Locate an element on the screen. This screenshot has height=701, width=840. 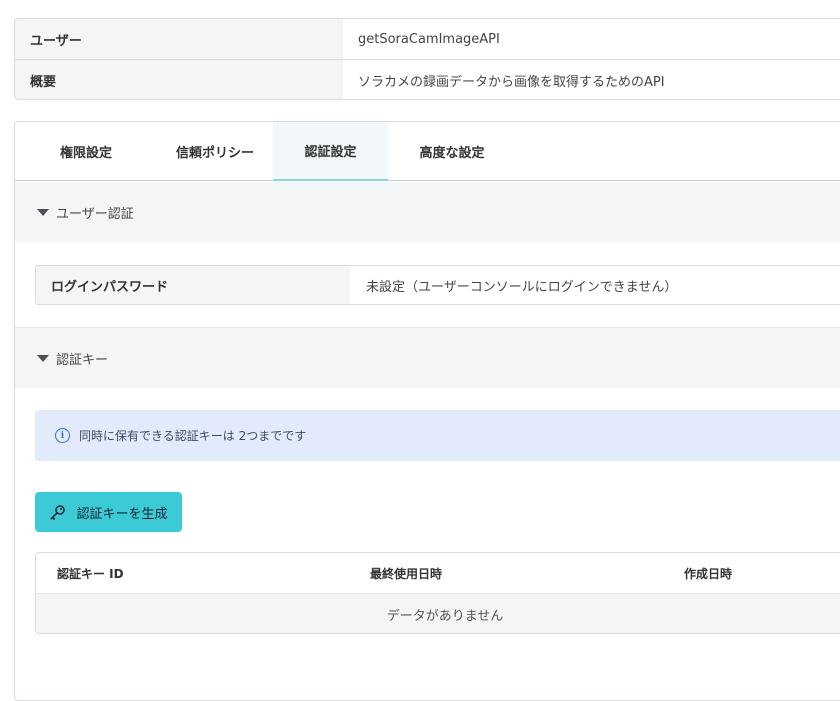
tab-permissions: 権限設定 is located at coordinates (86, 151).